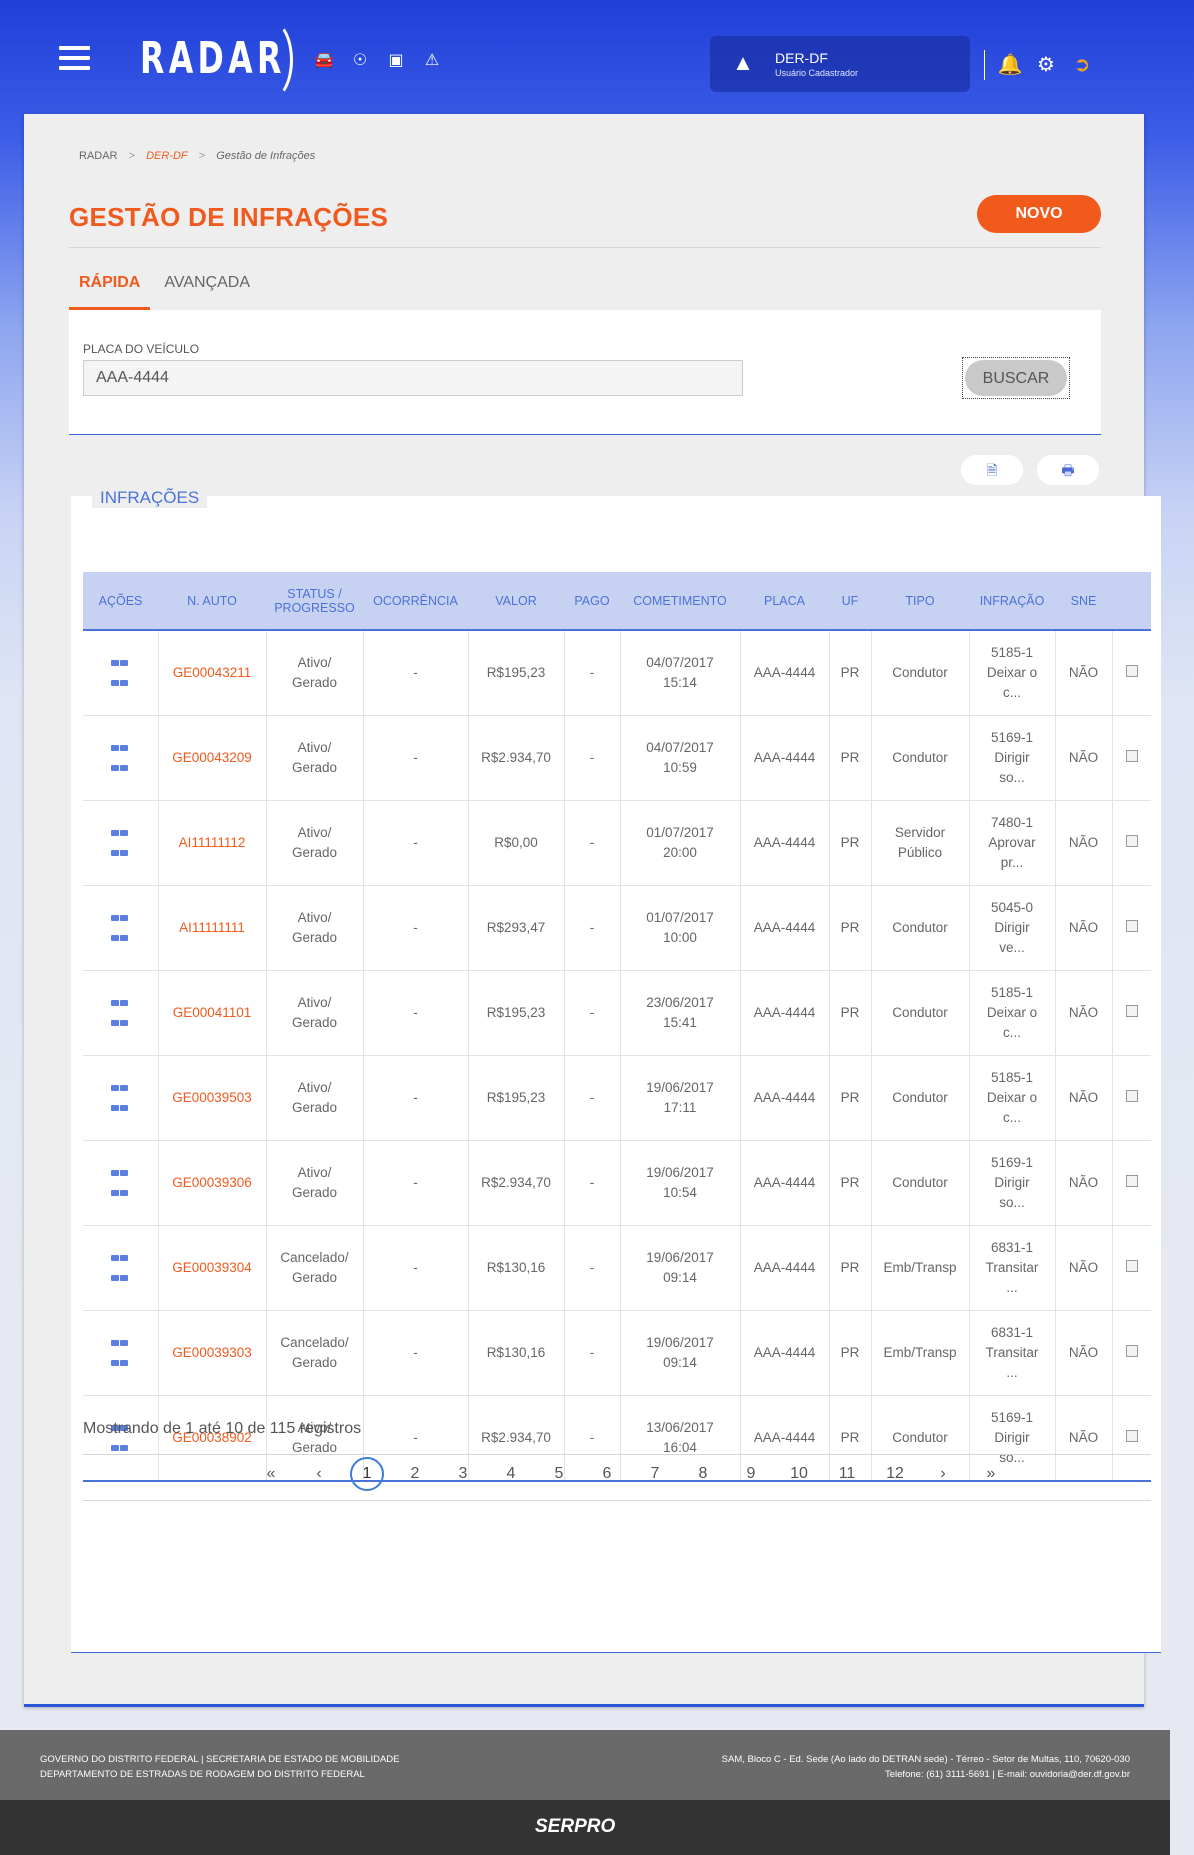 Image resolution: width=1194 pixels, height=1855 pixels. Describe the element at coordinates (943, 1474) in the screenshot. I see `next-page-button: ›` at that location.